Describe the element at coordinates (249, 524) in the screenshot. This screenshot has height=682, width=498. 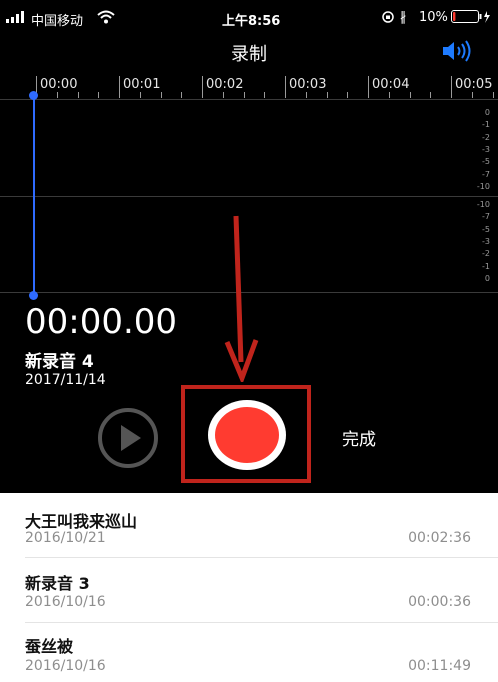
I see `list-item: 大王叫我来巡山 2016/10/21 00:02:36` at that location.